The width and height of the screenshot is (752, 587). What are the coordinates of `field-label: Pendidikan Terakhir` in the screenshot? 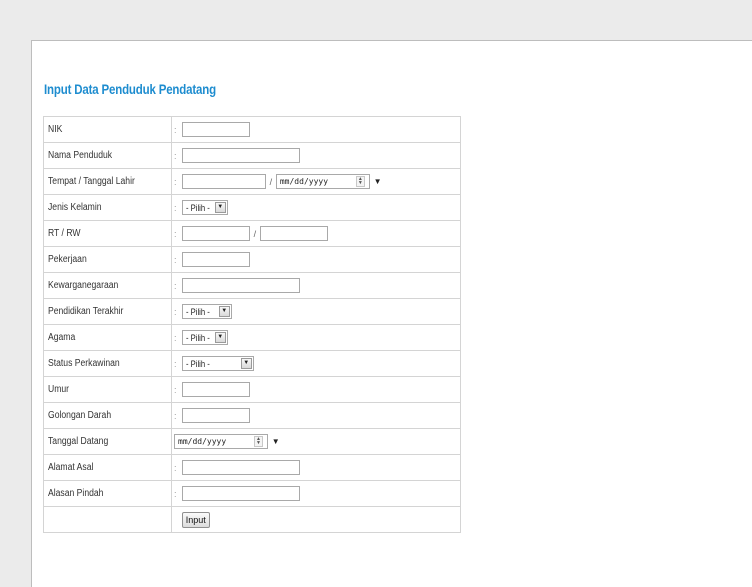 It's located at (107, 311).